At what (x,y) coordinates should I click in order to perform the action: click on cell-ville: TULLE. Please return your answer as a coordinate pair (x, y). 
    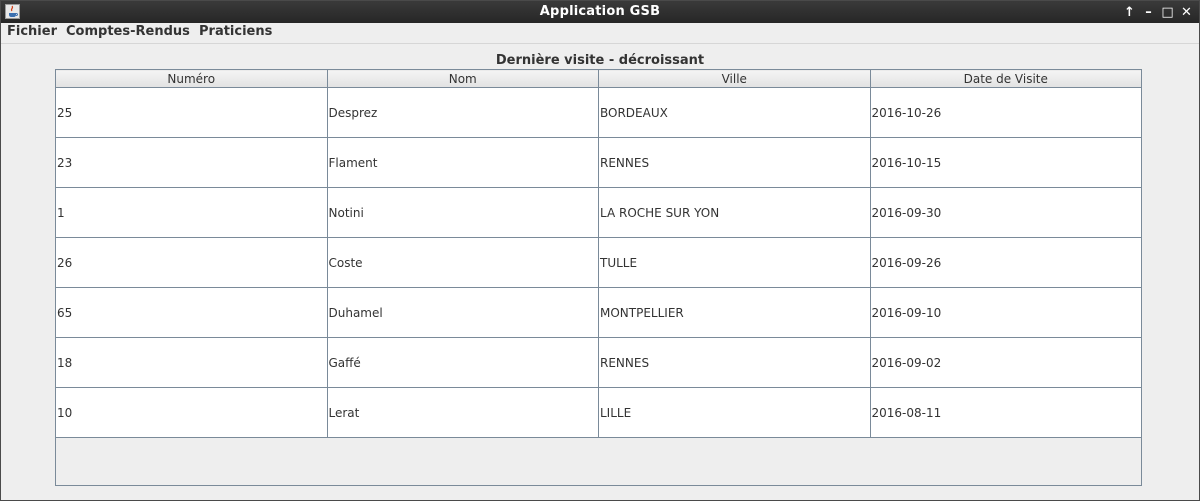
    Looking at the image, I should click on (734, 262).